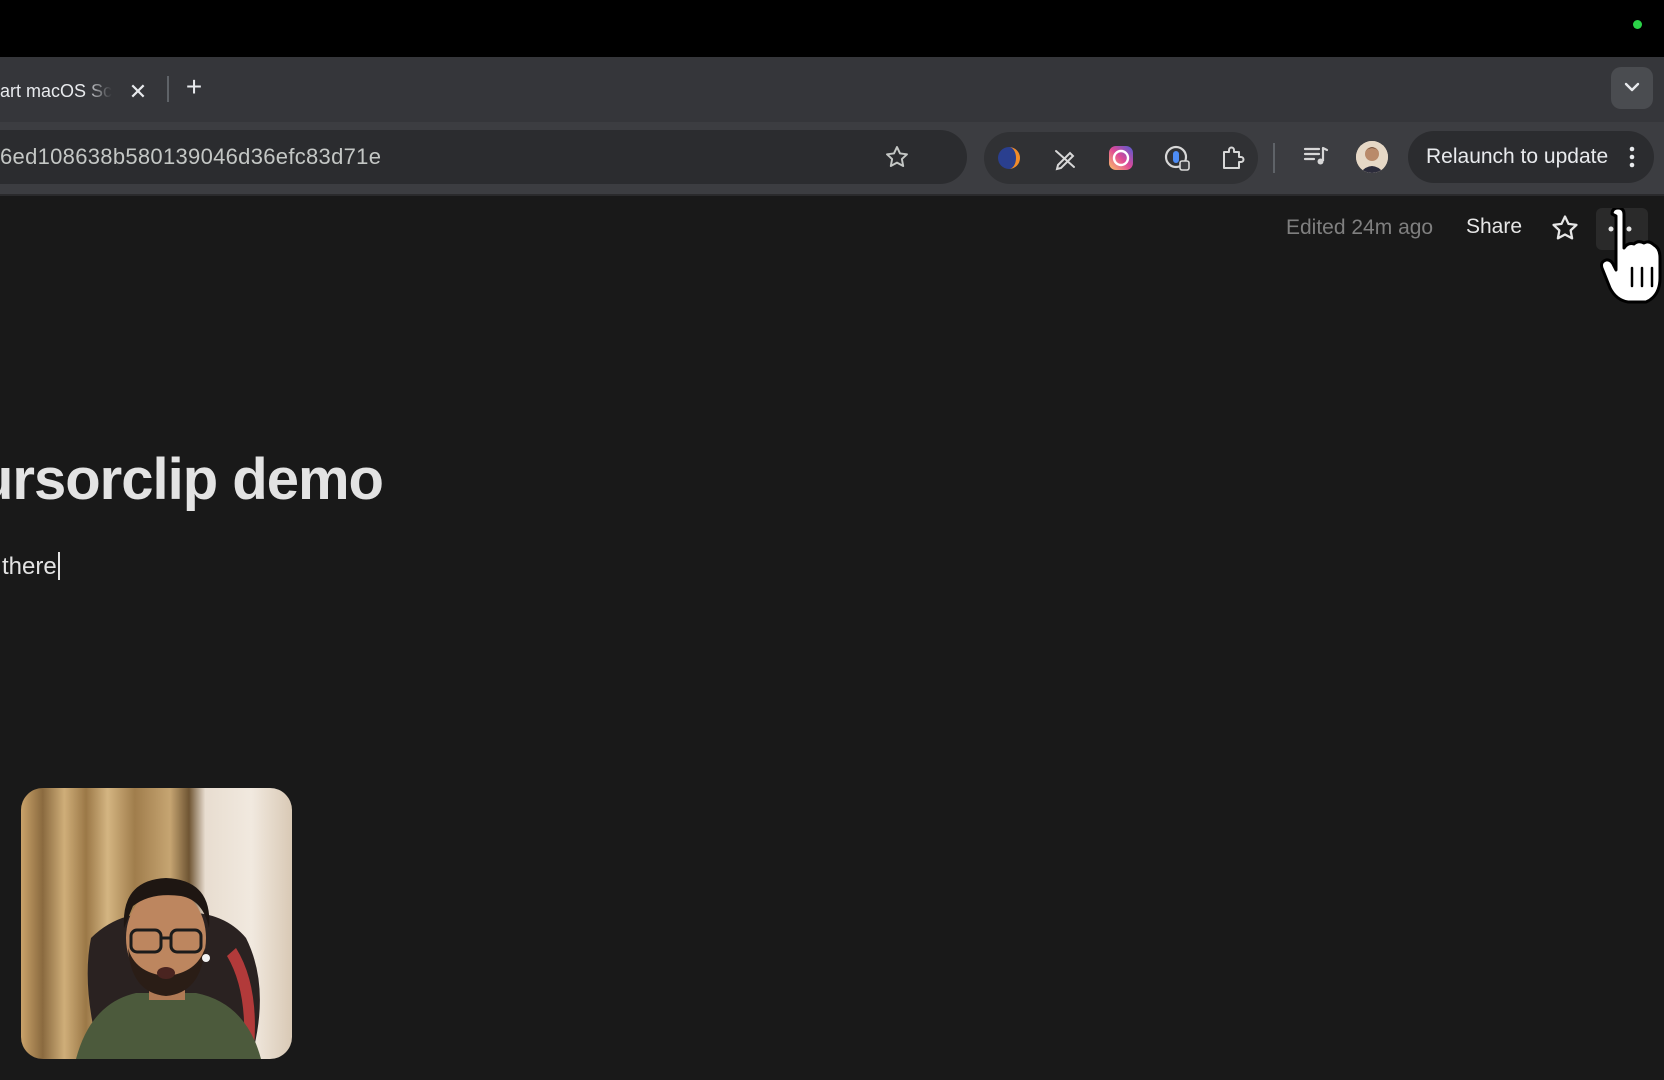  What do you see at coordinates (194, 87) in the screenshot?
I see `new-tab-button: +` at bounding box center [194, 87].